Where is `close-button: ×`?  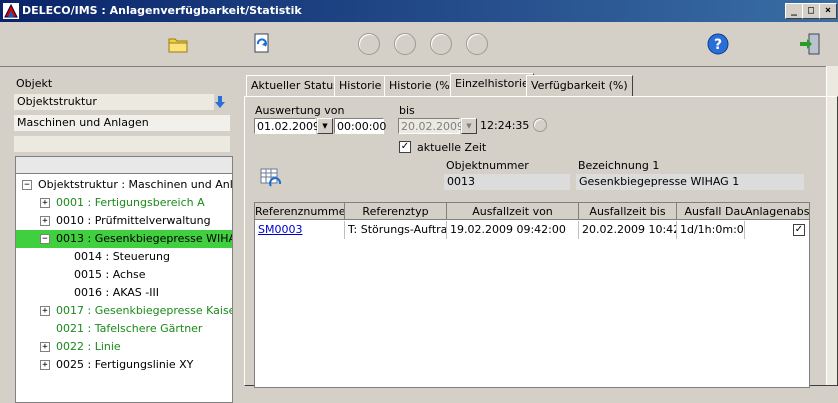
close-button: × is located at coordinates (828, 11).